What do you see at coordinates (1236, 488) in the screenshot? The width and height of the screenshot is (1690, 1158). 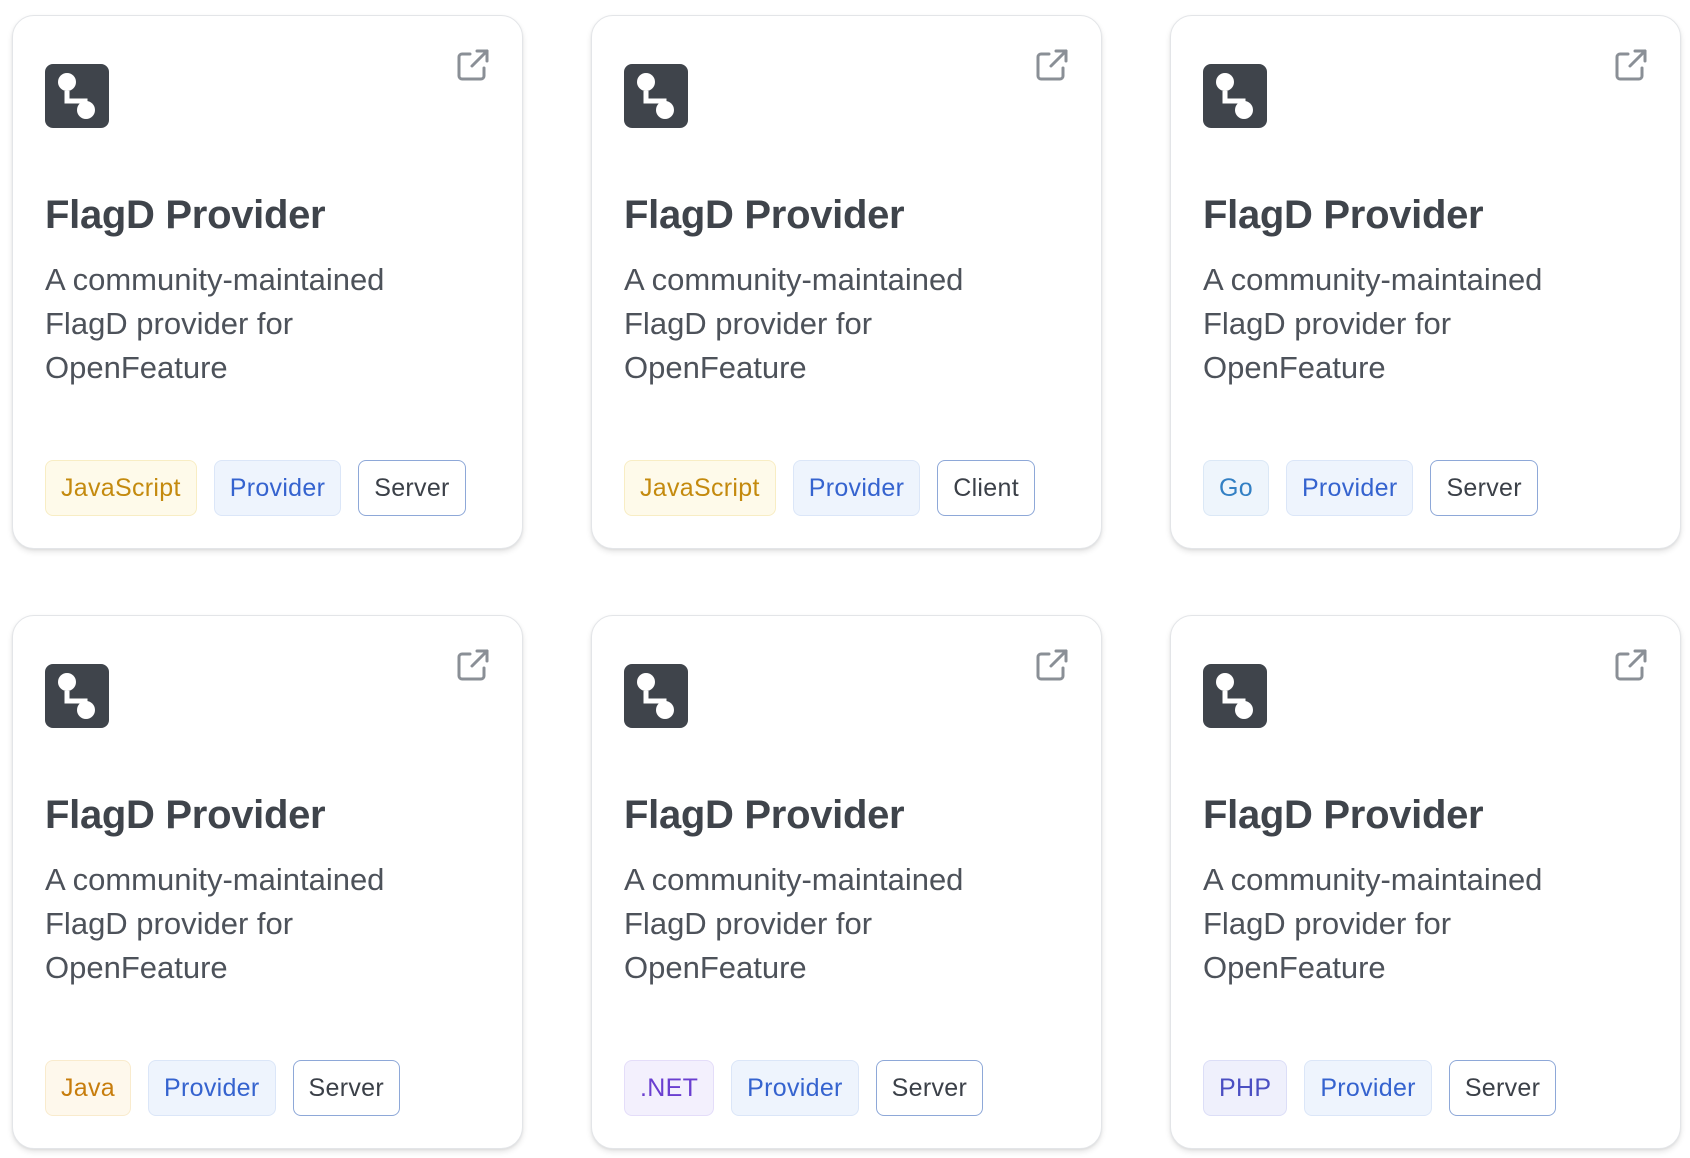 I see `language-tag: Go` at bounding box center [1236, 488].